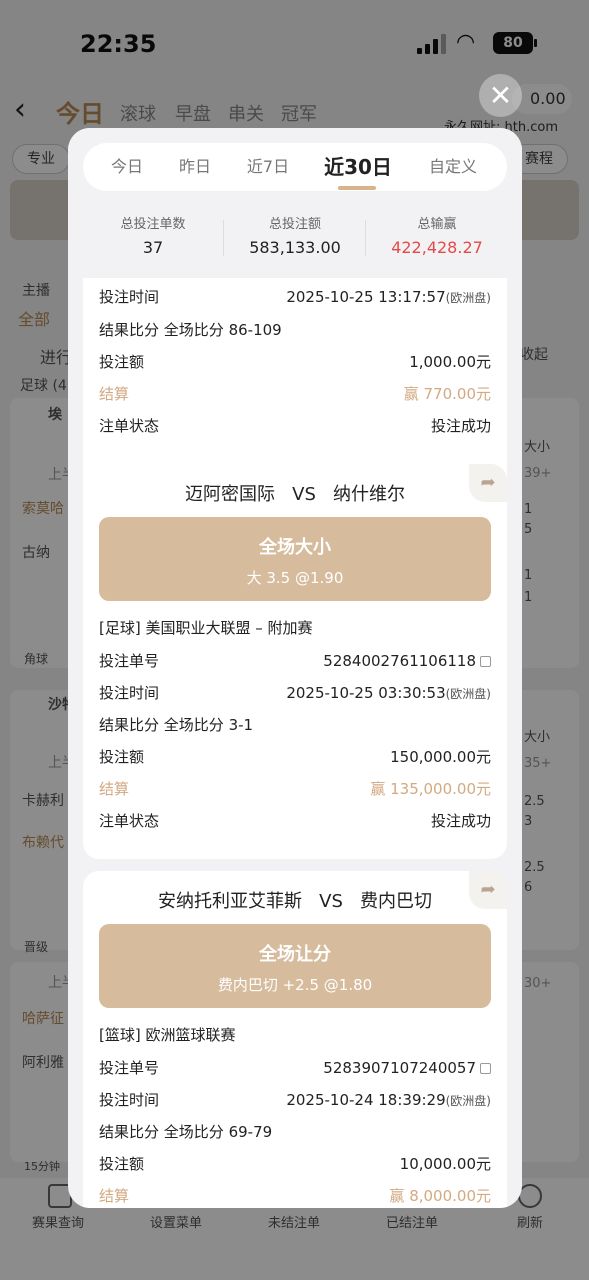 The width and height of the screenshot is (589, 1280). I want to click on settle-value: 赢 770.00元, so click(447, 394).